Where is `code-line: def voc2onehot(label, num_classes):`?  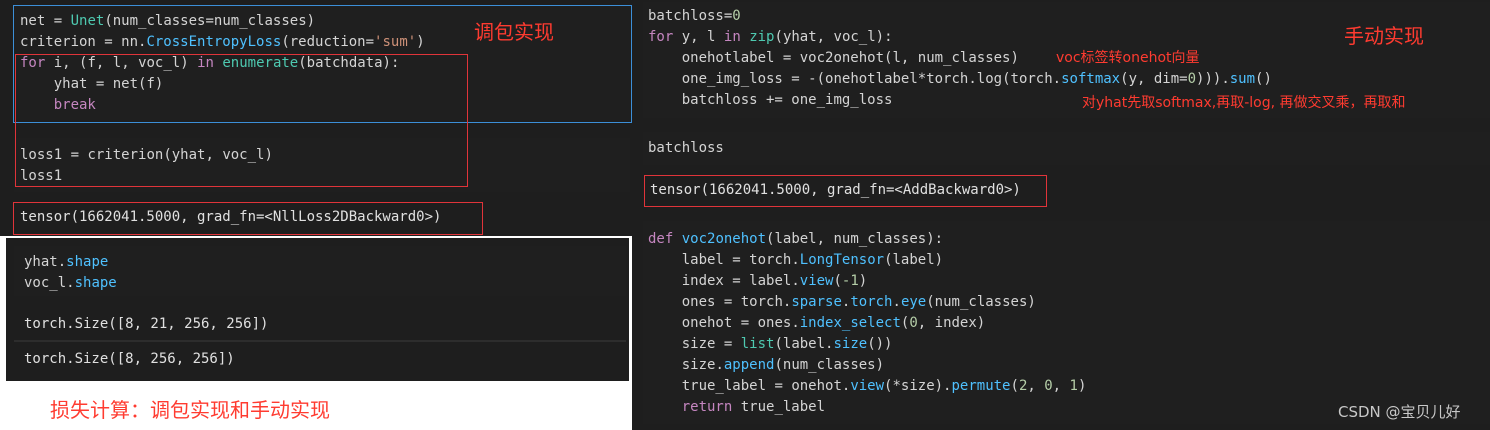 code-line: def voc2onehot(label, num_classes): is located at coordinates (796, 239).